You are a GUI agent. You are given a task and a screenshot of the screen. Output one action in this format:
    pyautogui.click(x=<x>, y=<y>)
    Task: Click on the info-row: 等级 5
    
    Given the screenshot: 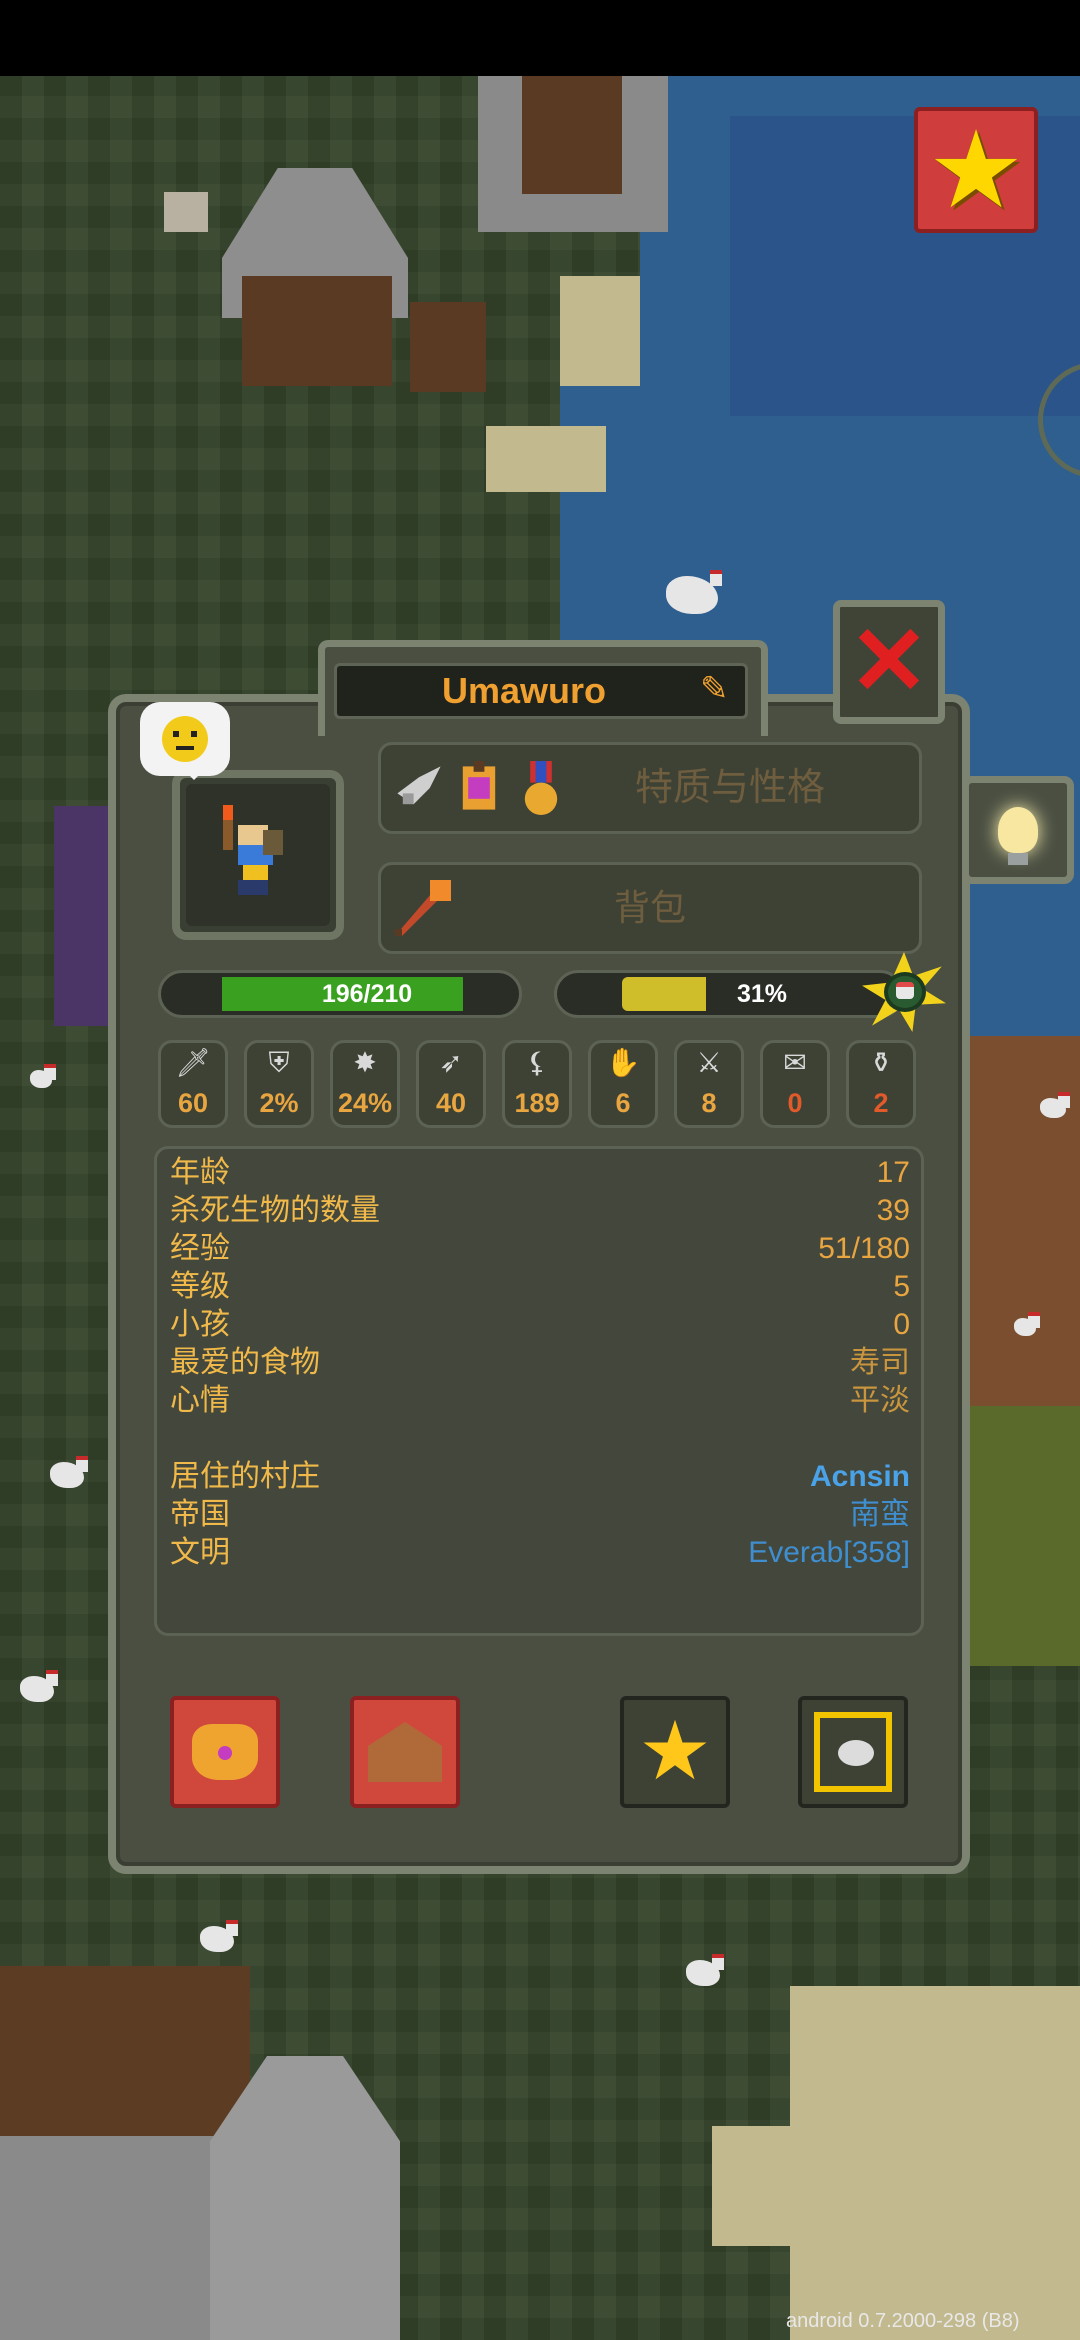 What is the action you would take?
    pyautogui.click(x=540, y=1287)
    